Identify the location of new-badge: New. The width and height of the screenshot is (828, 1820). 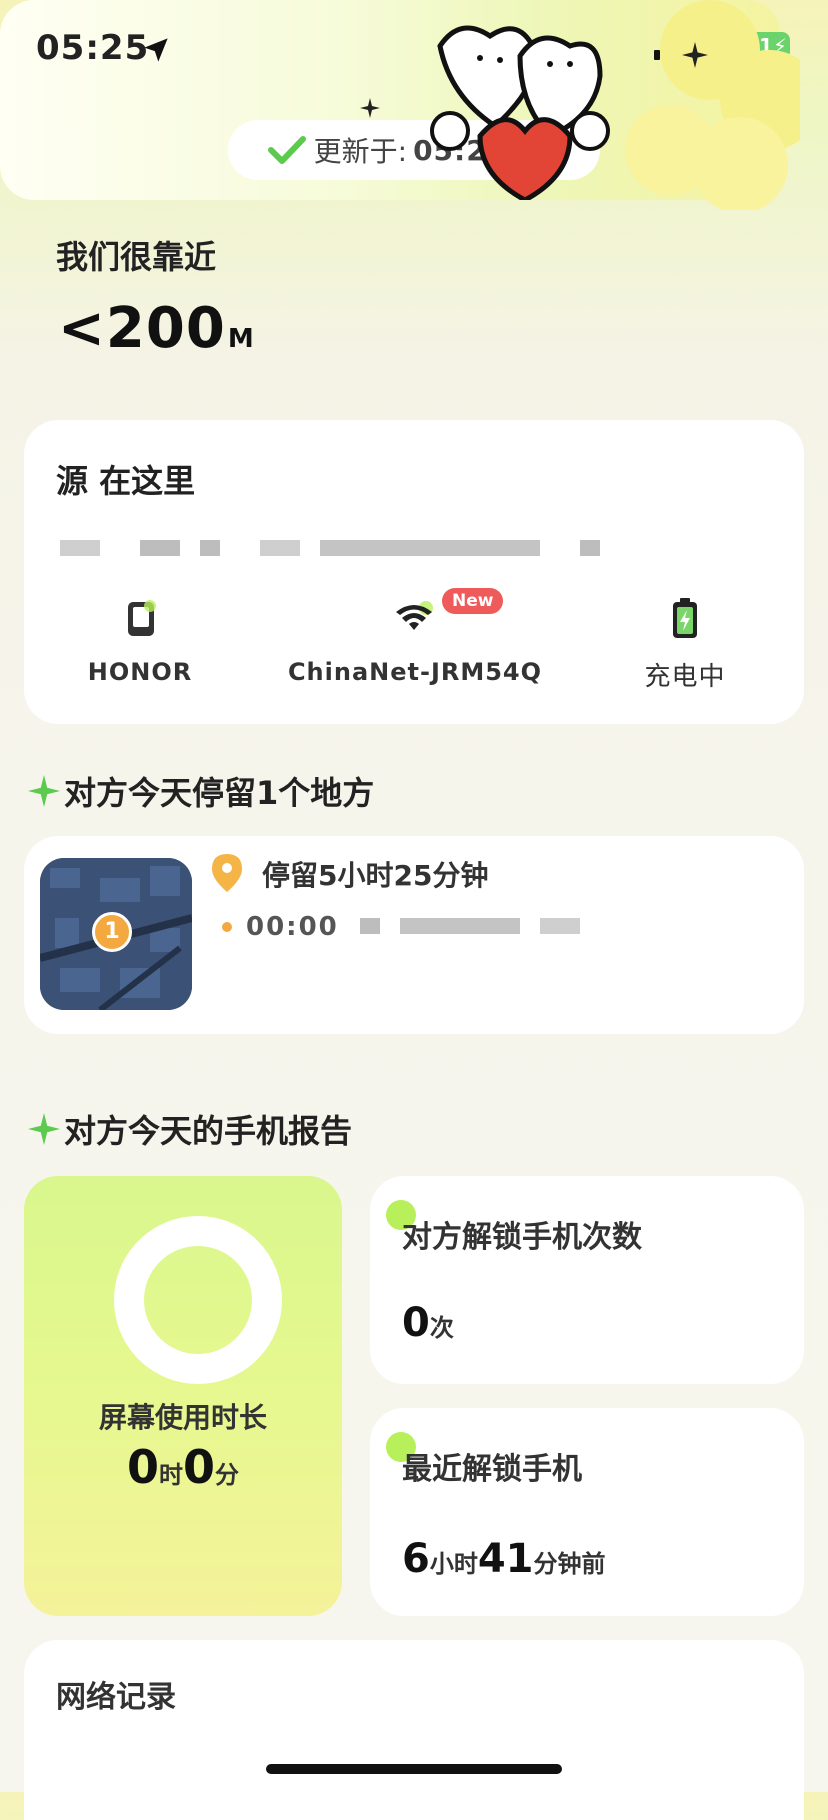
(473, 601).